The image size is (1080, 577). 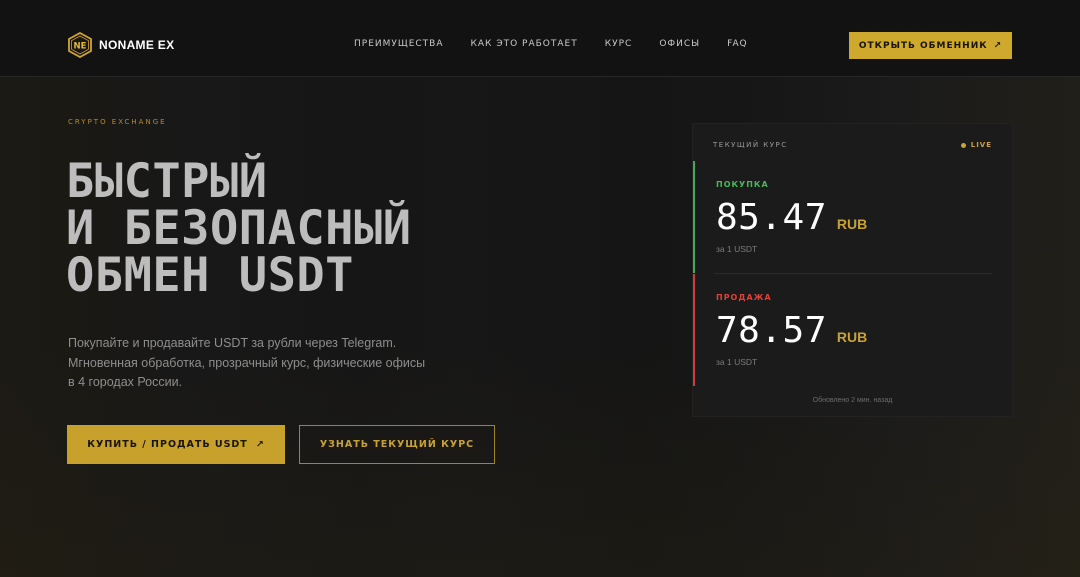 What do you see at coordinates (210, 275) in the screenshot?
I see `hero-title-line: ОБМЕН USDT` at bounding box center [210, 275].